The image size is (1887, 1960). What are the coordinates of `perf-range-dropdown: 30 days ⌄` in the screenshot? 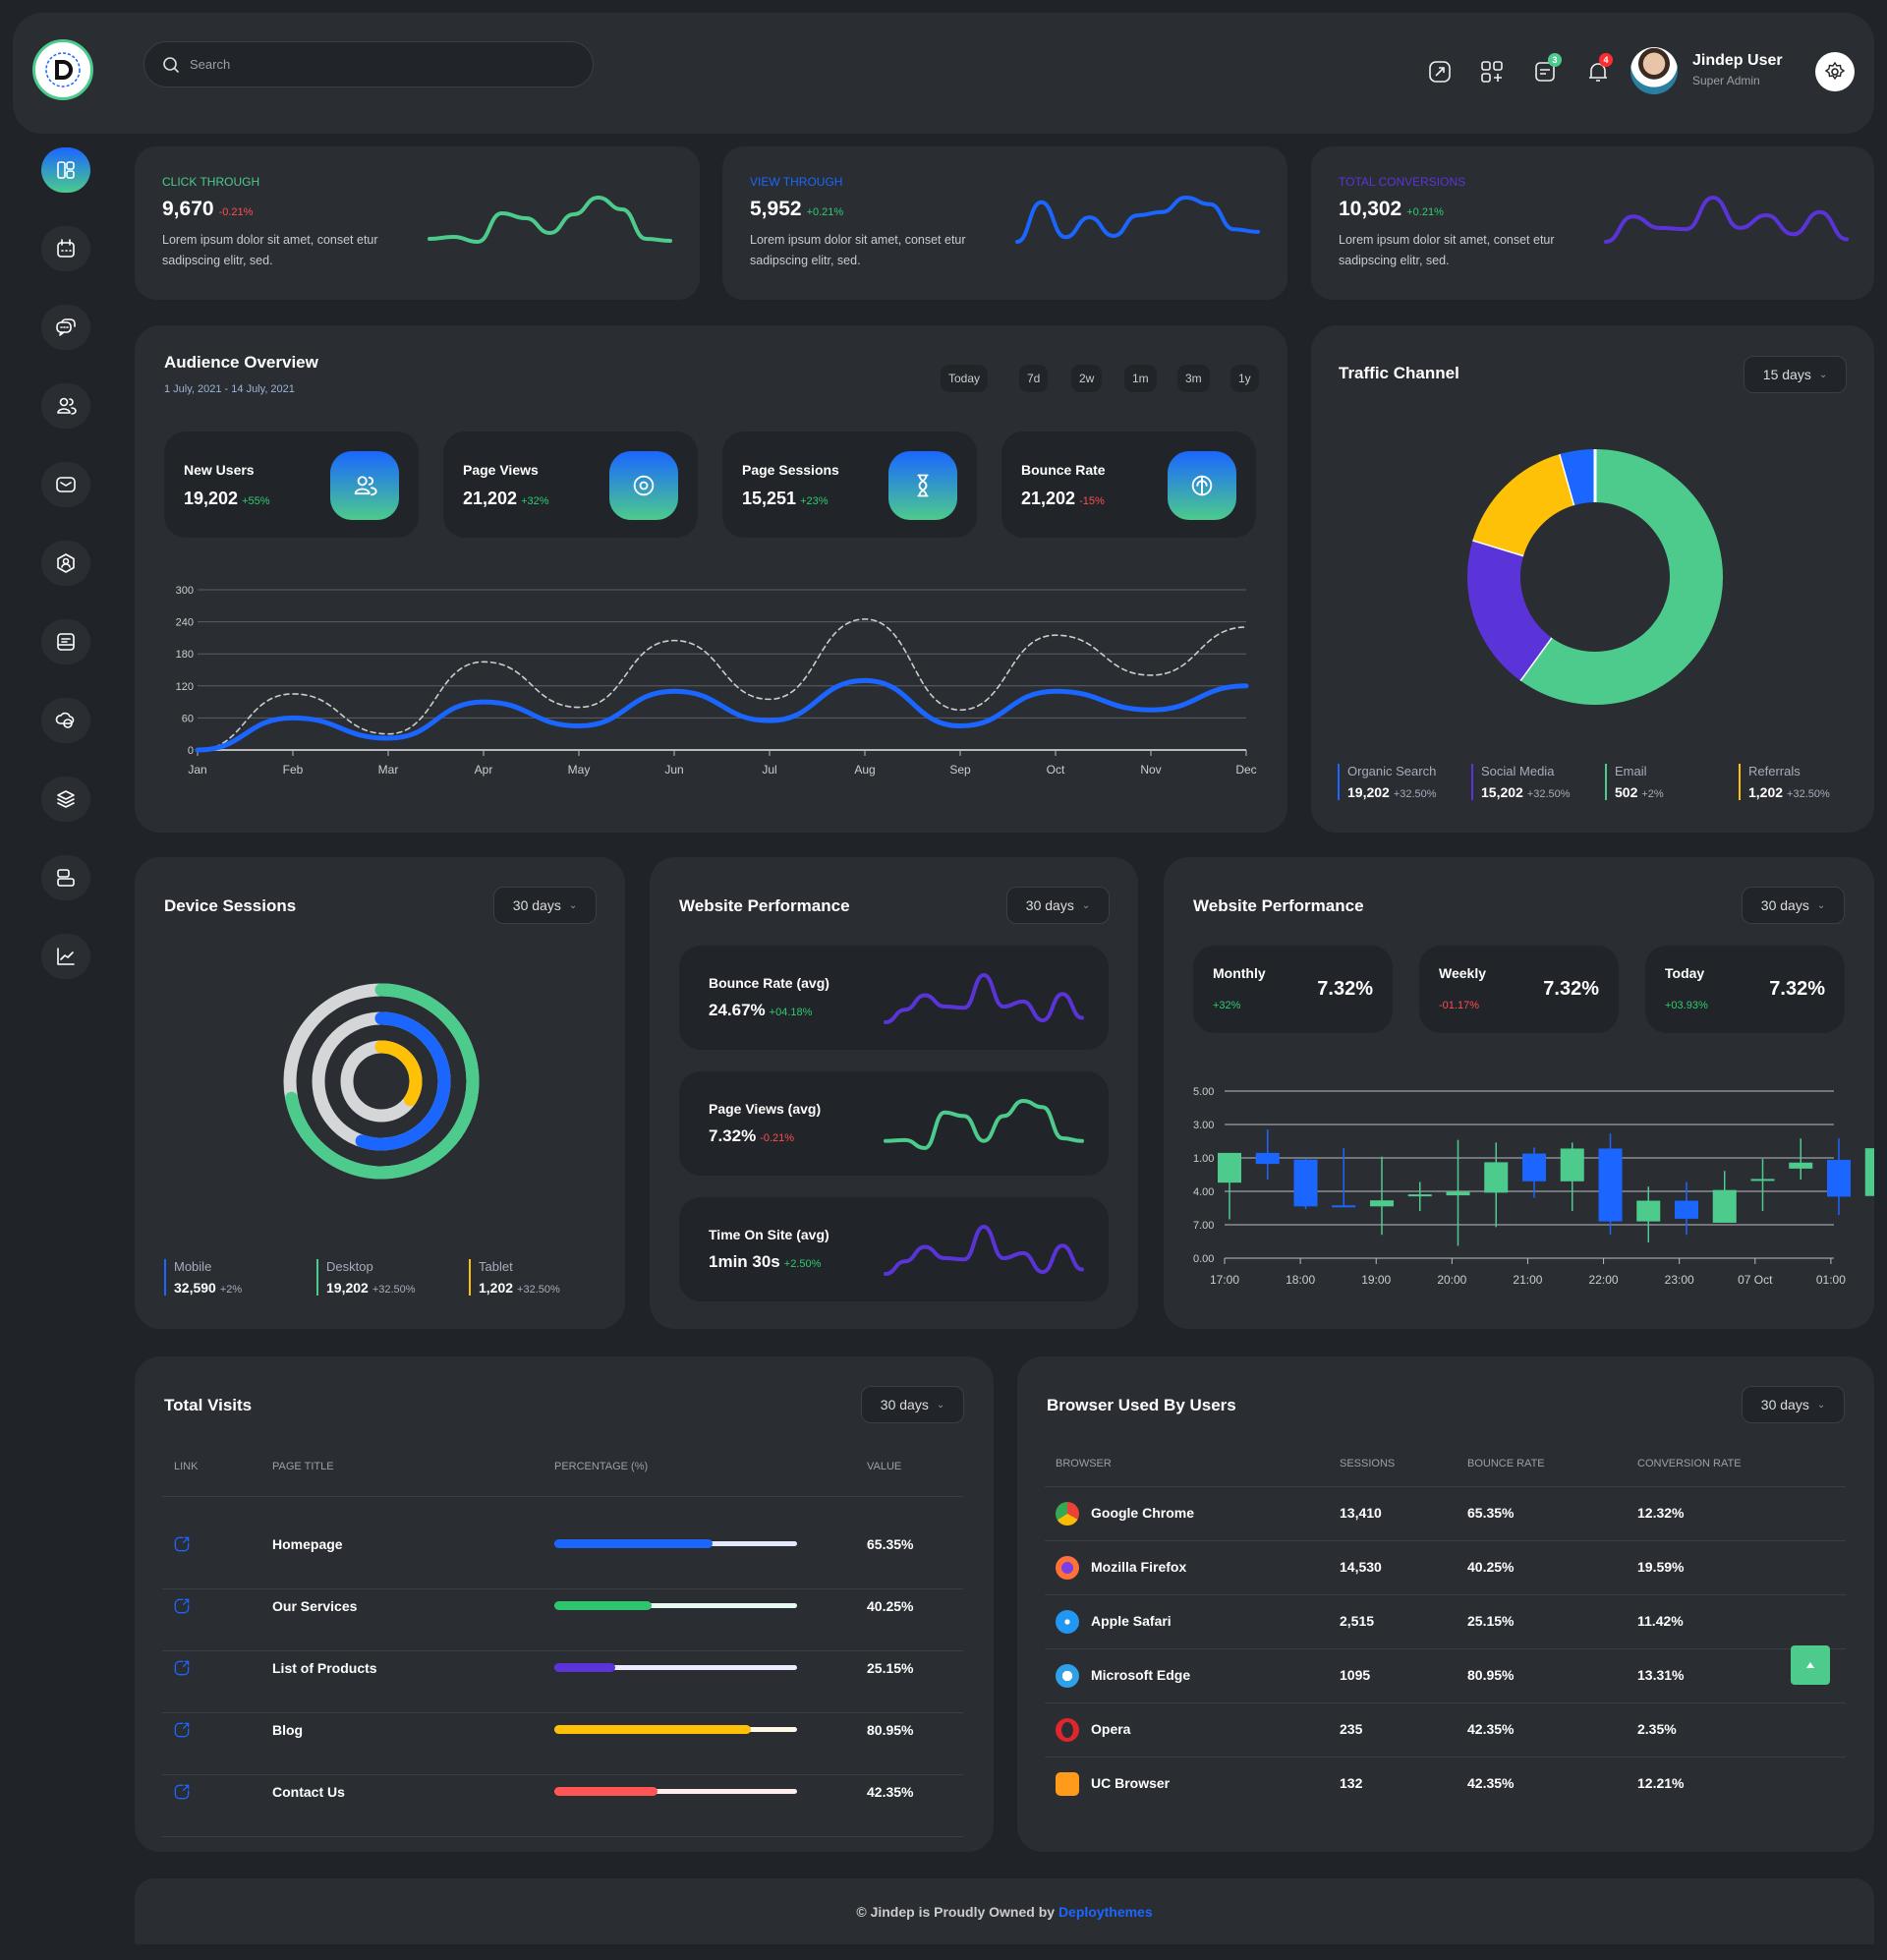 It's located at (1058, 906).